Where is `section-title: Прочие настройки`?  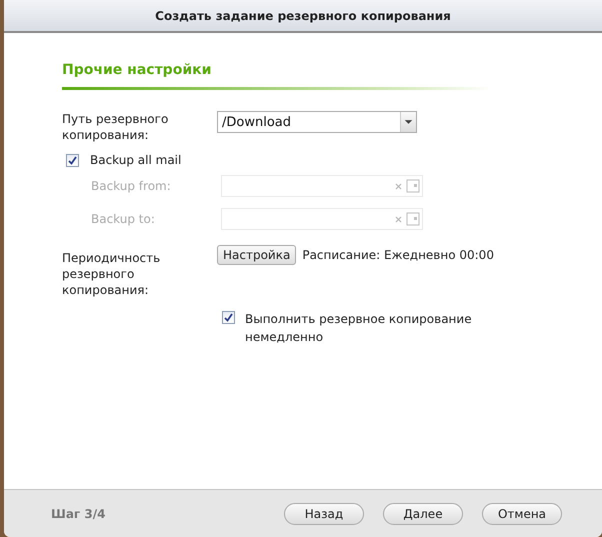
section-title: Прочие настройки is located at coordinates (137, 70).